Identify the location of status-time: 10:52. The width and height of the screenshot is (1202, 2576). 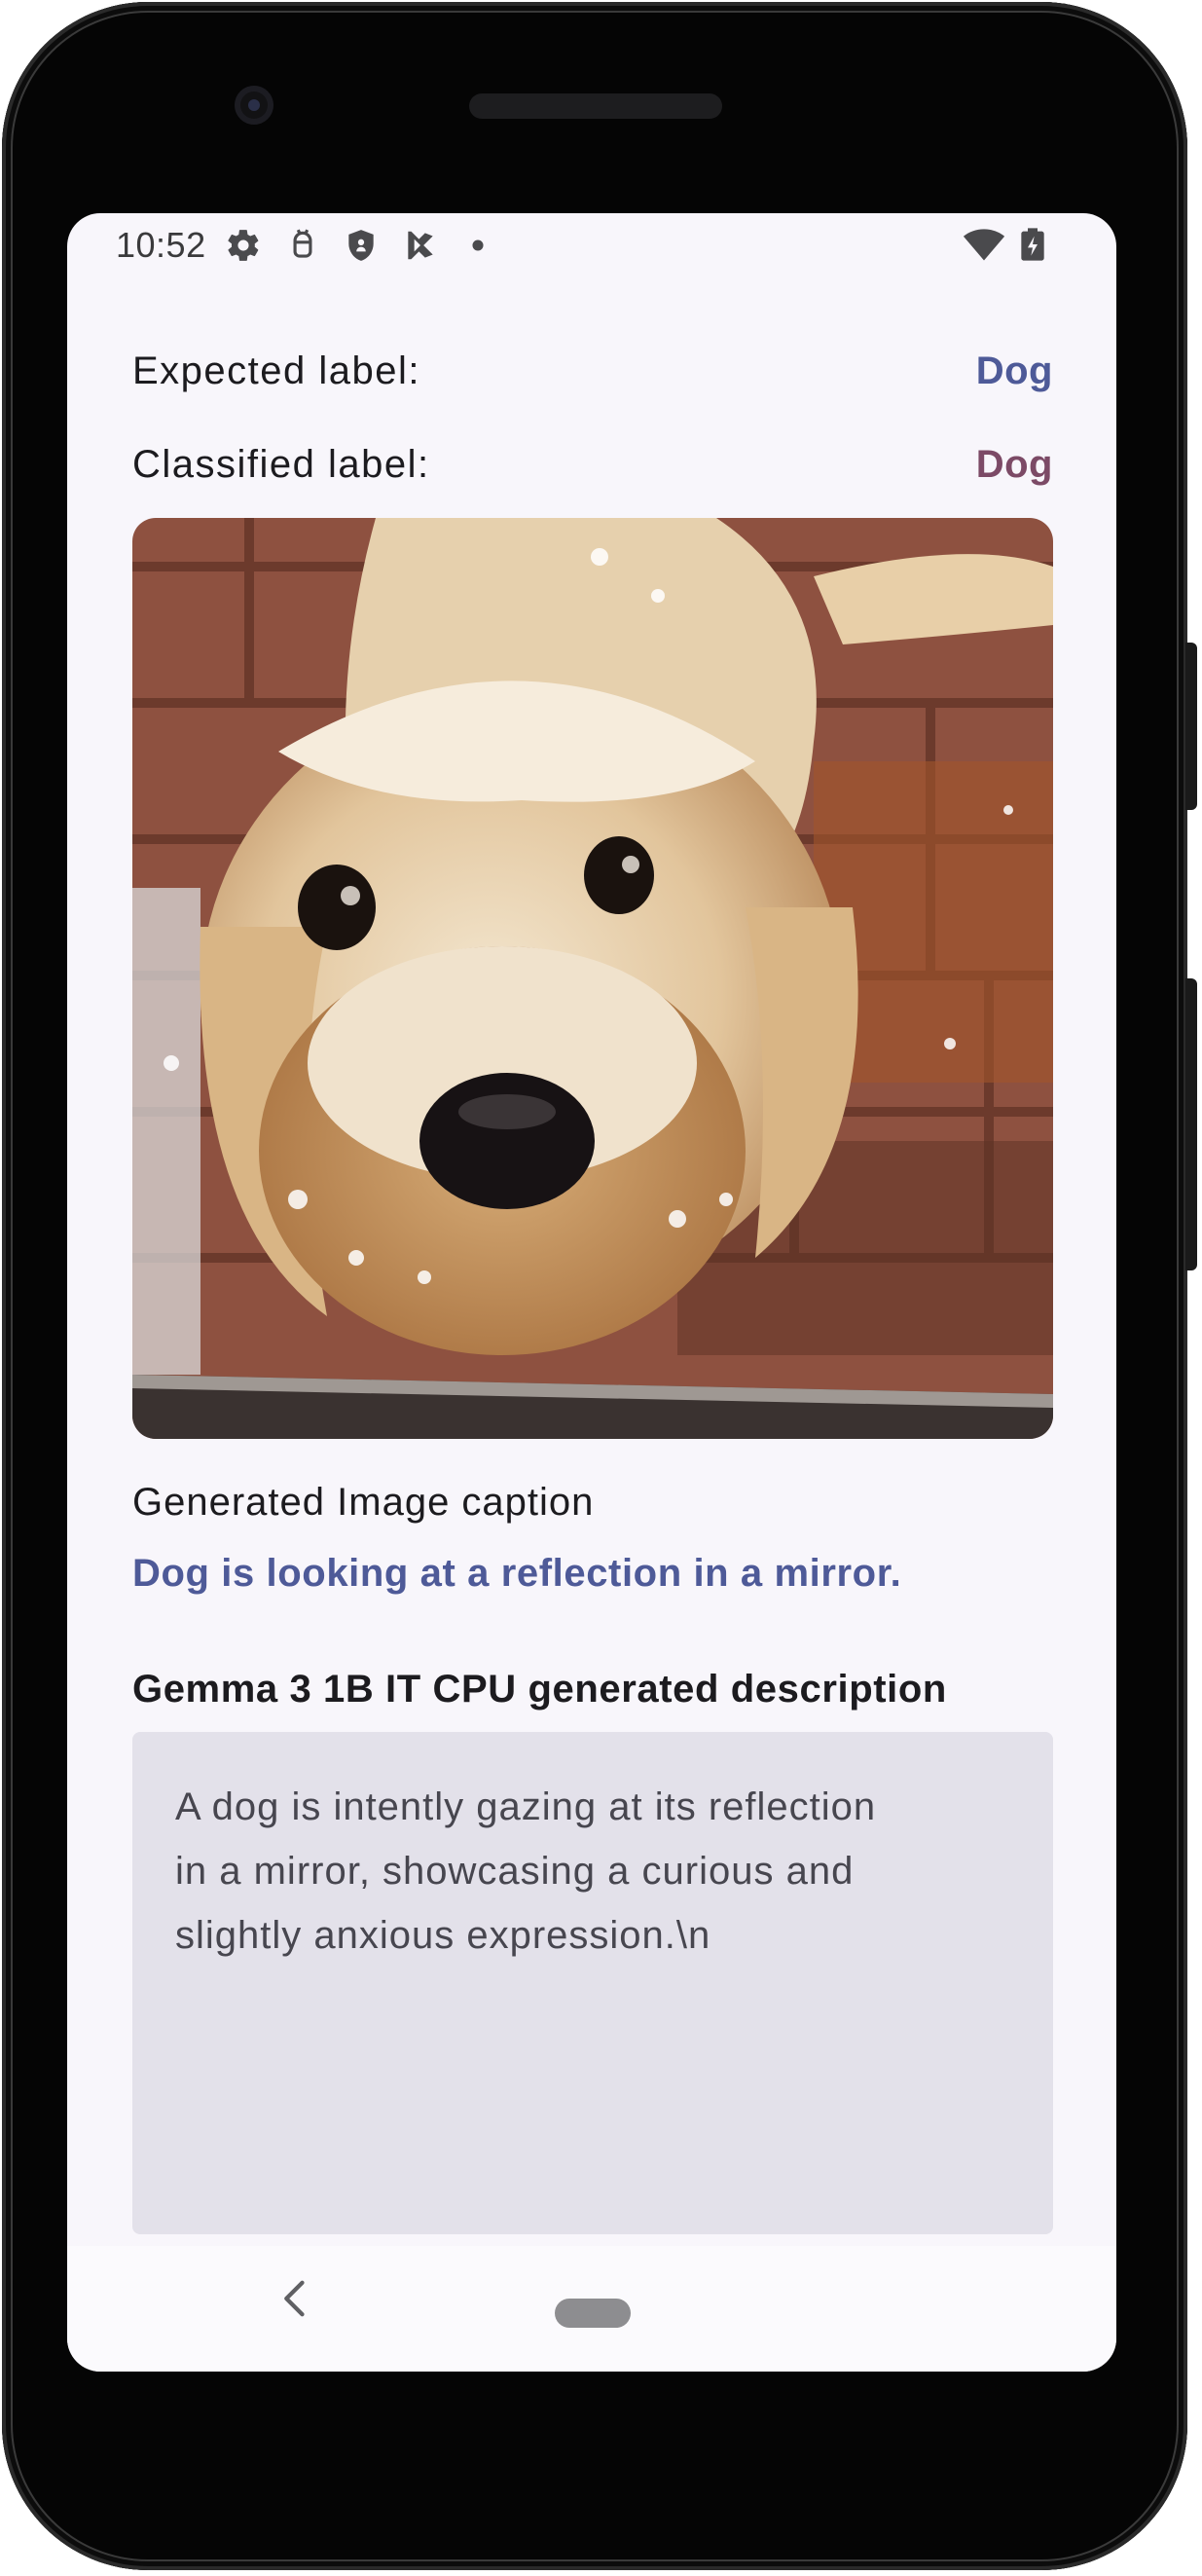
(161, 245).